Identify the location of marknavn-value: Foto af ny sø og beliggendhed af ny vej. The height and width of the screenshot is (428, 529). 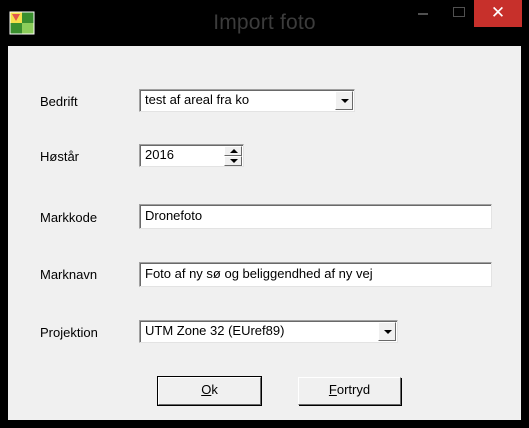
(259, 273).